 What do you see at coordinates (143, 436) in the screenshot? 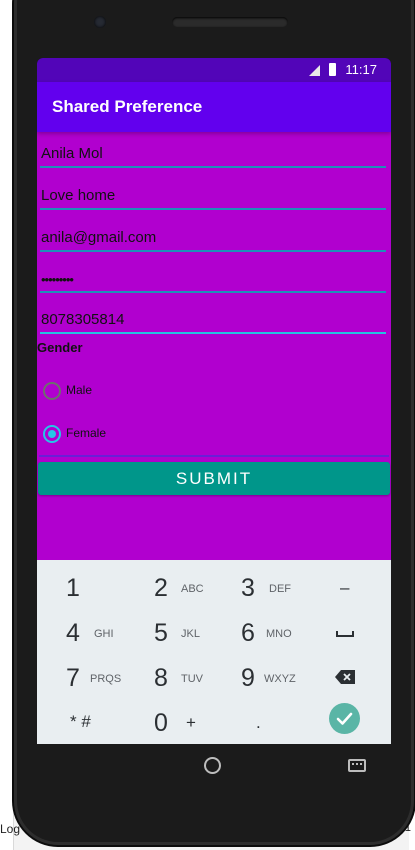
I see `radio-female: Female` at bounding box center [143, 436].